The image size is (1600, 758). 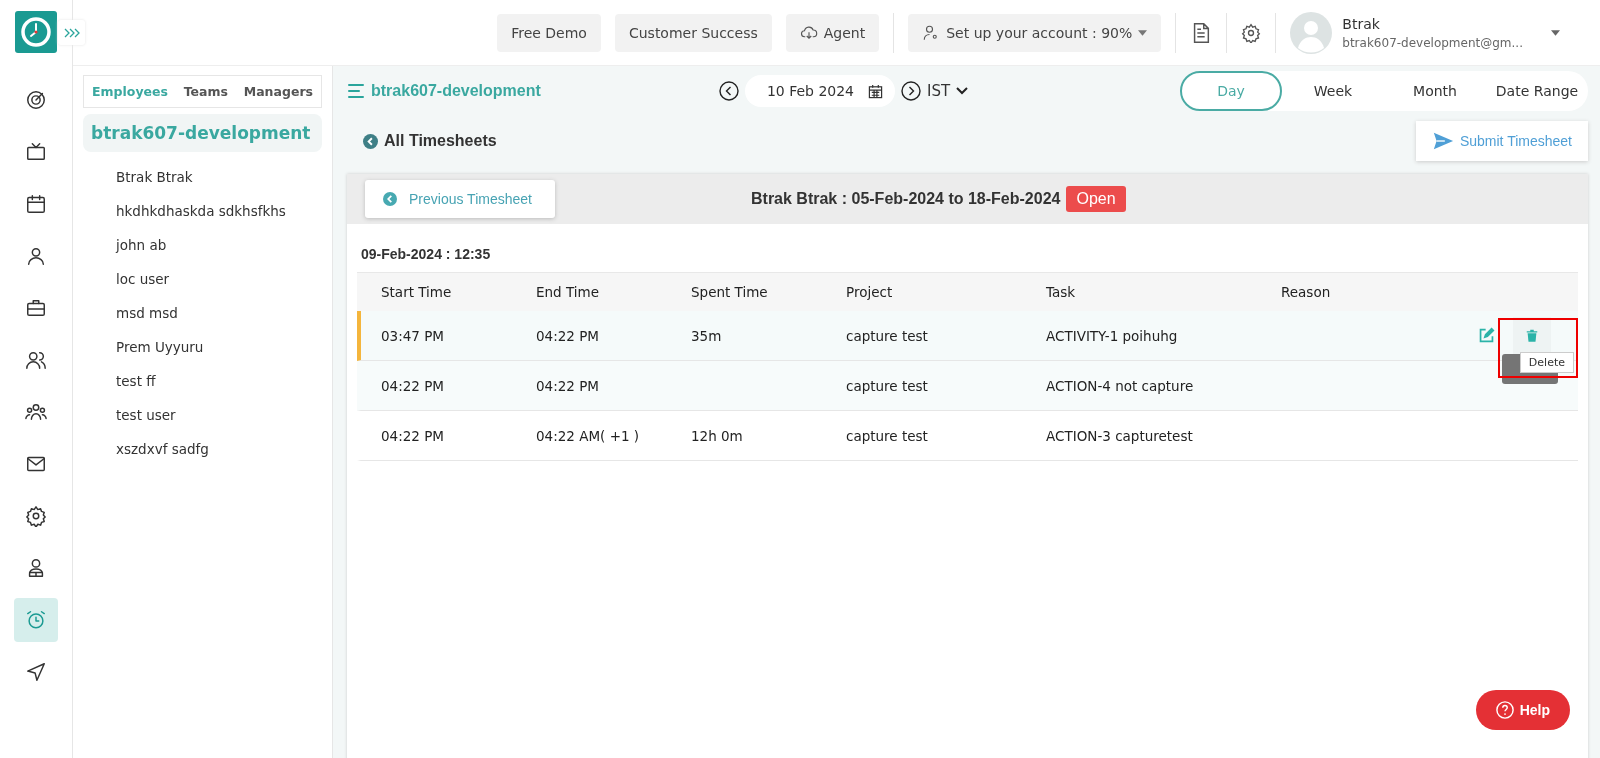 I want to click on column-header: Project, so click(x=869, y=292).